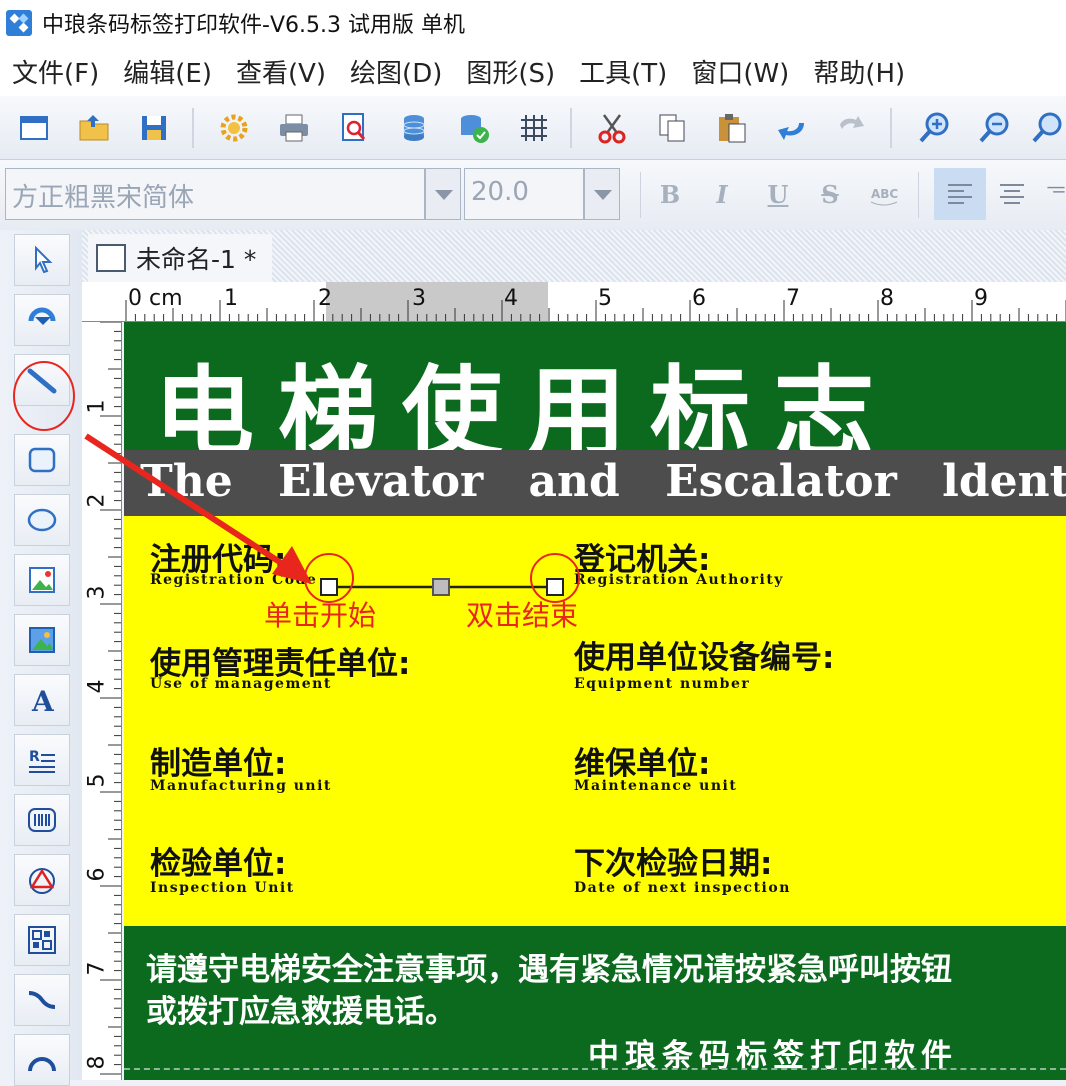  What do you see at coordinates (196, 259) in the screenshot?
I see `document-tab-label: 未命名-1 *` at bounding box center [196, 259].